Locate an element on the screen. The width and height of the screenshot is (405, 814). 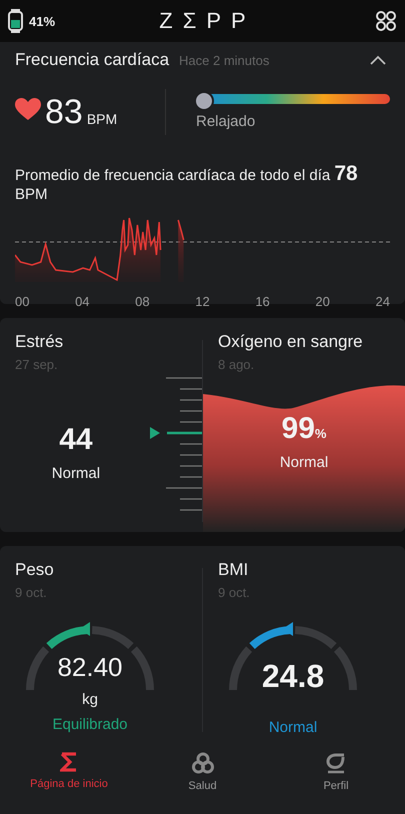
stress-pointer is located at coordinates (176, 433).